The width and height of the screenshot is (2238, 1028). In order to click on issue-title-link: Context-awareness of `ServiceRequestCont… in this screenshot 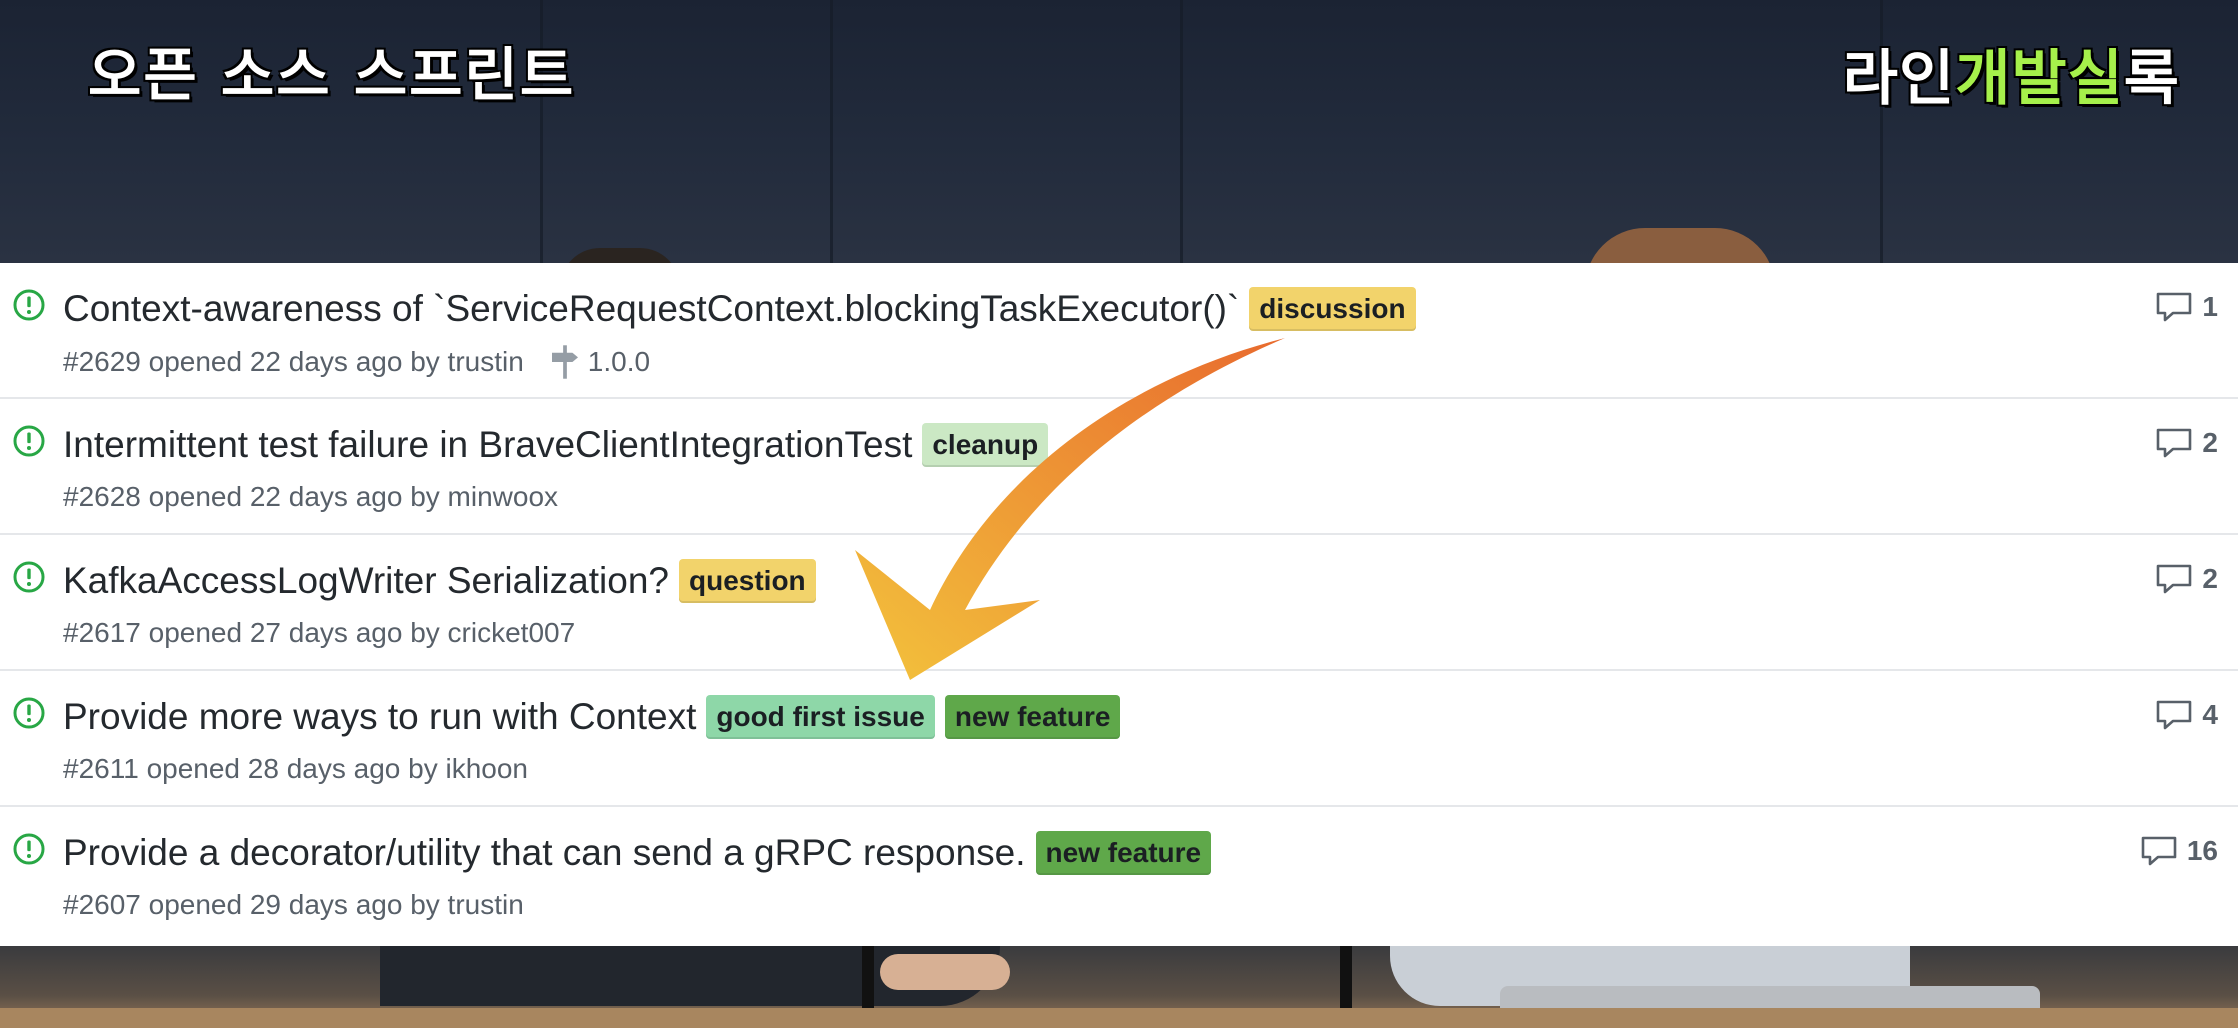, I will do `click(651, 309)`.